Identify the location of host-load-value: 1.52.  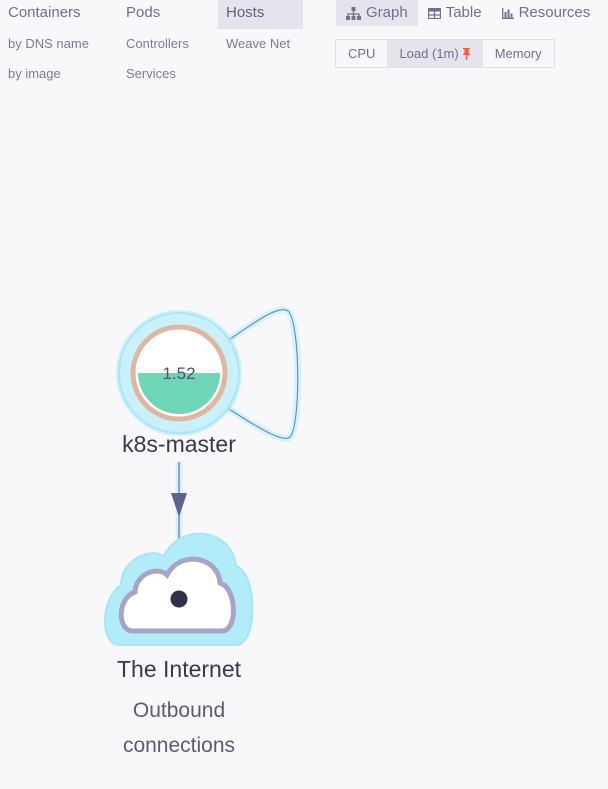
(178, 373).